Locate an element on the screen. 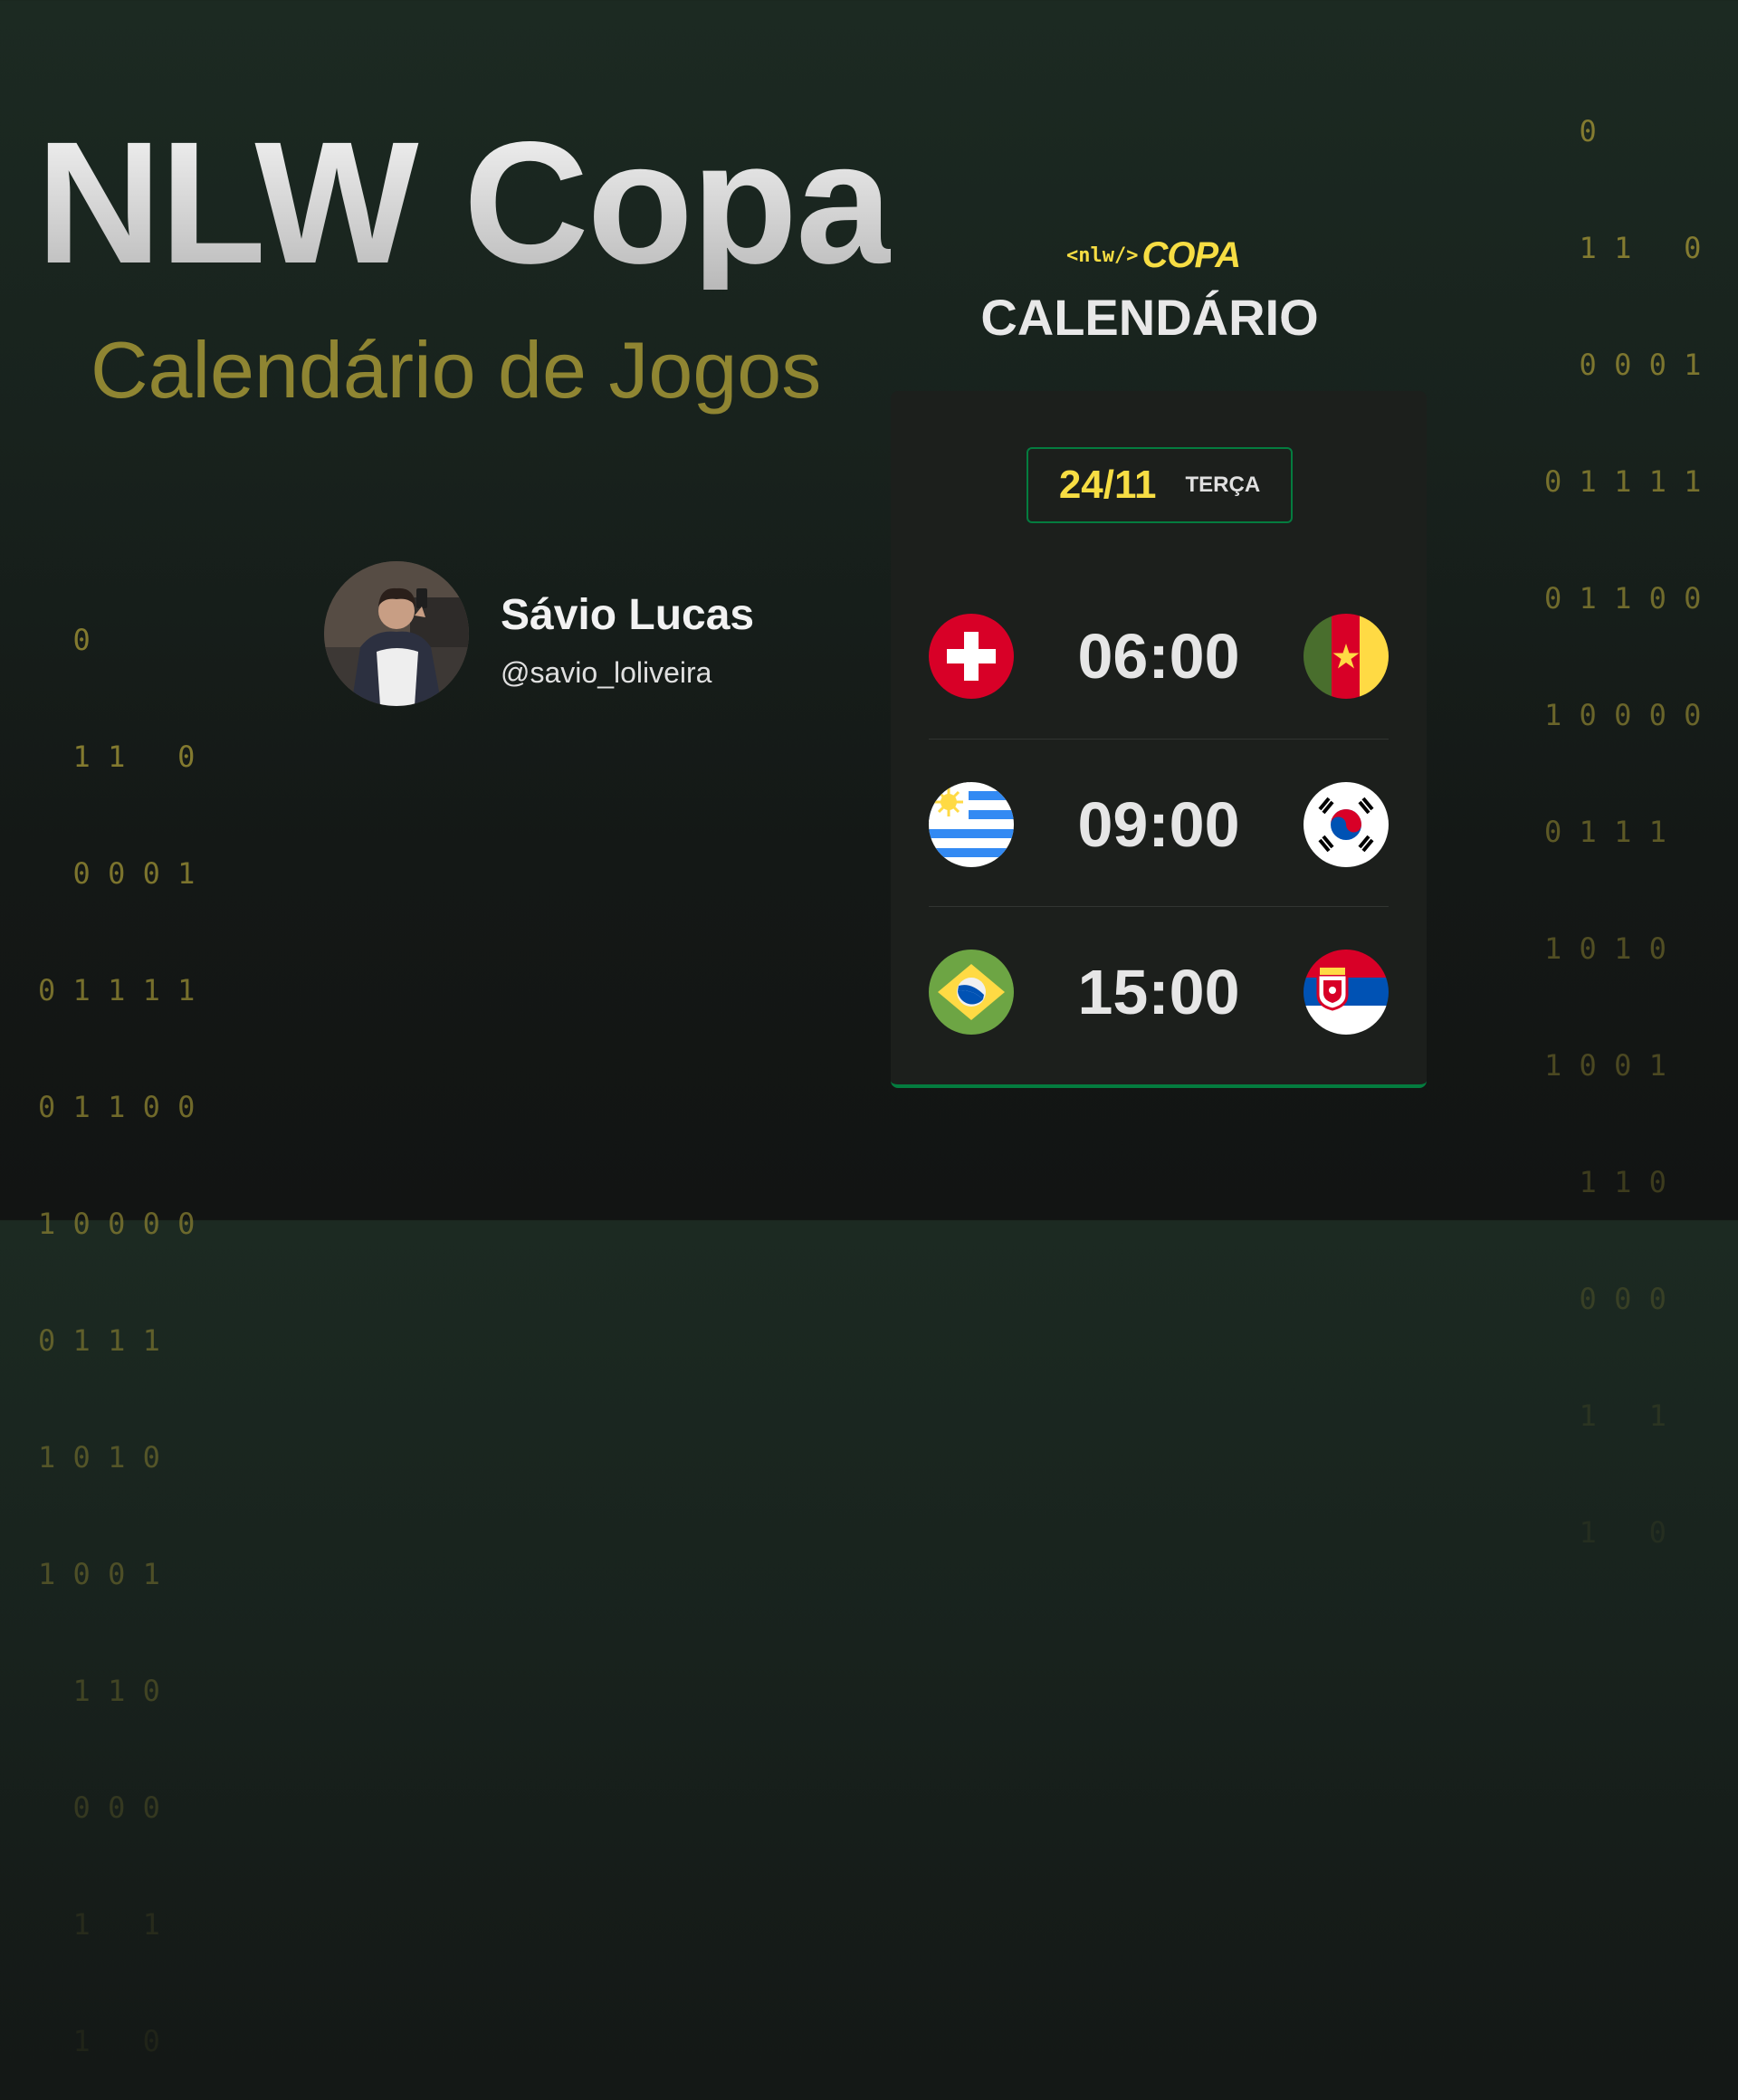 This screenshot has height=2100, width=1738. uruguay-flag-icon is located at coordinates (971, 825).